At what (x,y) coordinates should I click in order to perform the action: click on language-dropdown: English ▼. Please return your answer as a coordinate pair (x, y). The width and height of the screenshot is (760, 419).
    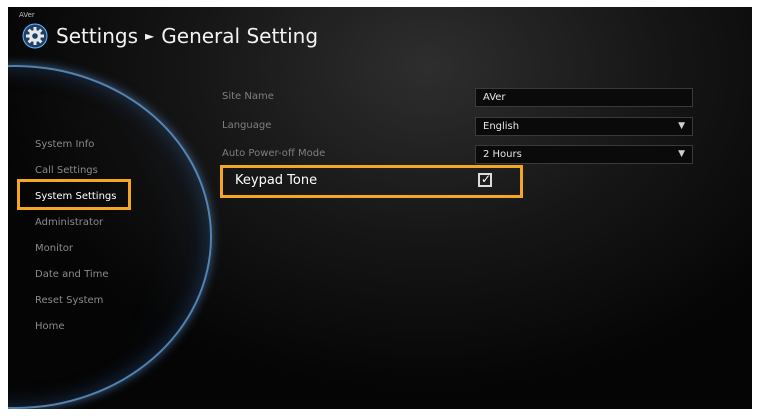
    Looking at the image, I should click on (584, 126).